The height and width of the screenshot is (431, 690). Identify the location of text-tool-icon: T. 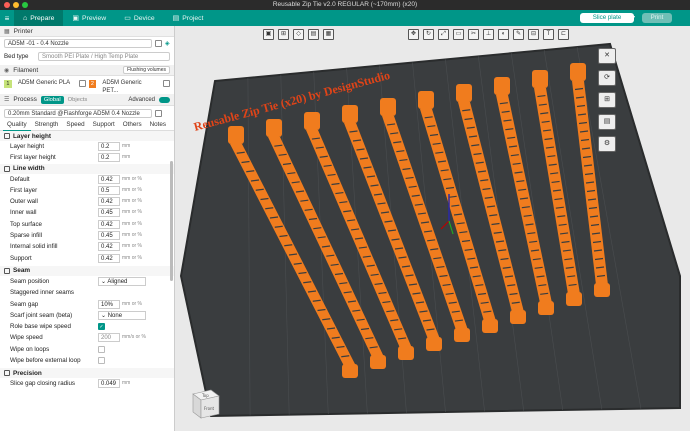
(548, 34).